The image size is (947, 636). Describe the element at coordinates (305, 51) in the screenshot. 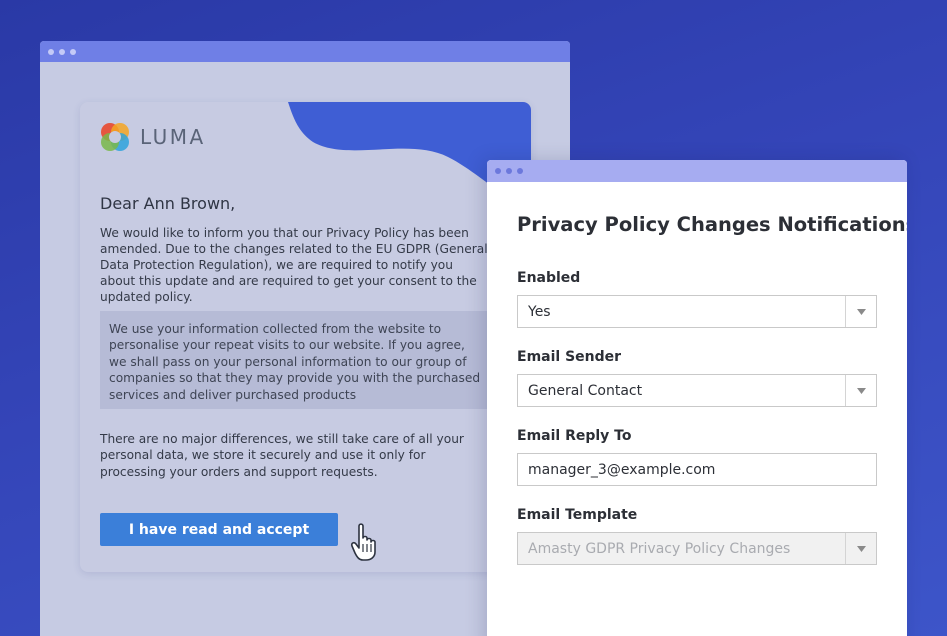

I see `email-window-titlebar` at that location.